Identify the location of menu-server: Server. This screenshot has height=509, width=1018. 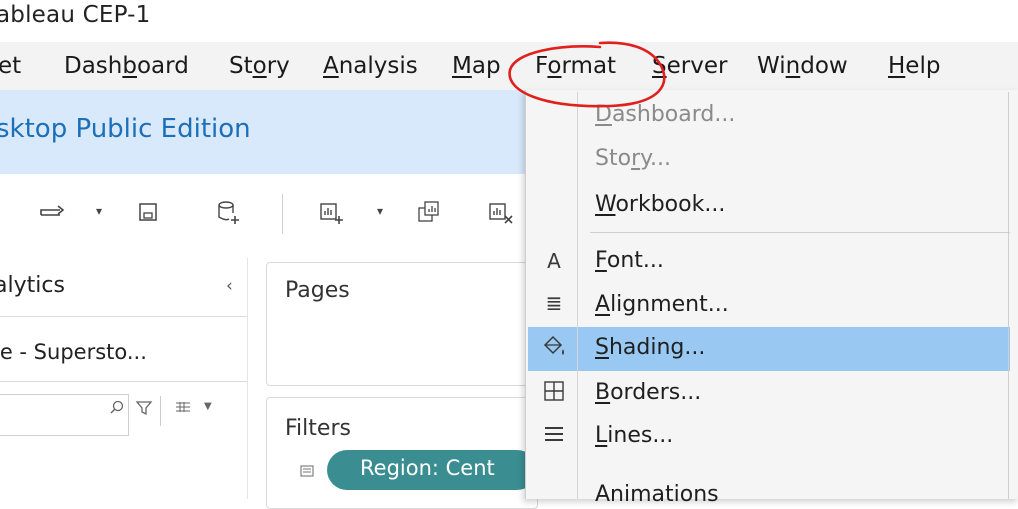
(689, 66).